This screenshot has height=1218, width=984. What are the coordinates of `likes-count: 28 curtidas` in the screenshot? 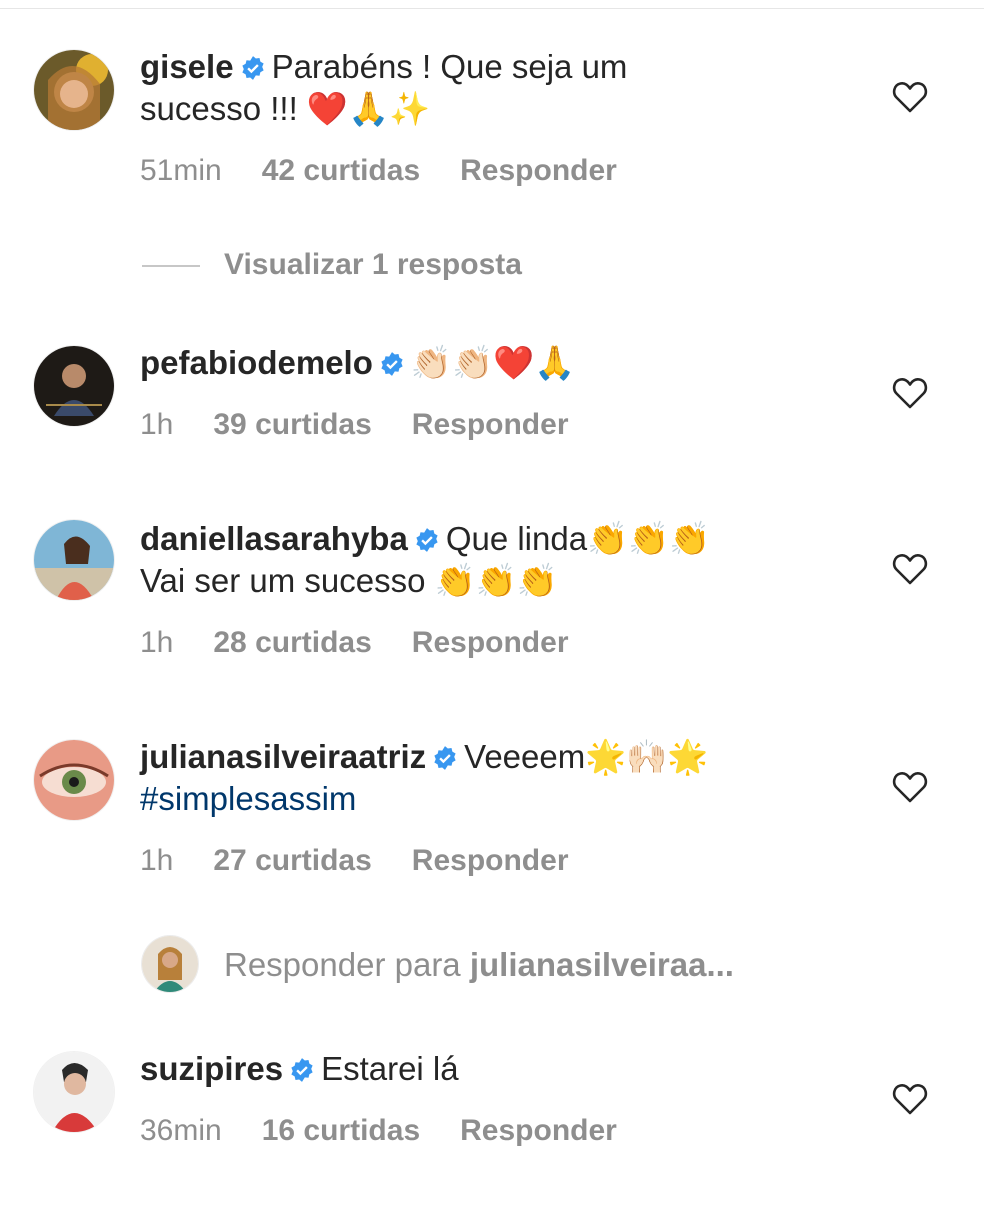 It's located at (292, 643).